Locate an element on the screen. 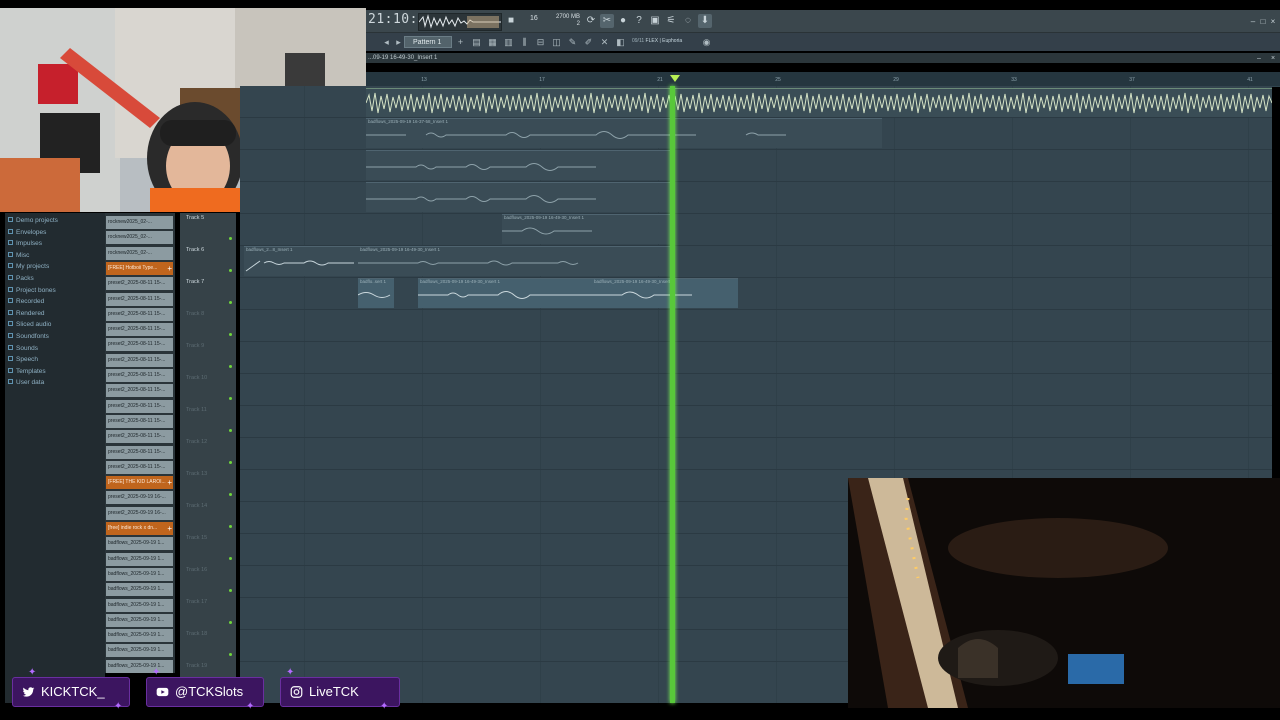  browser-item: Sliced audio is located at coordinates (29, 324).